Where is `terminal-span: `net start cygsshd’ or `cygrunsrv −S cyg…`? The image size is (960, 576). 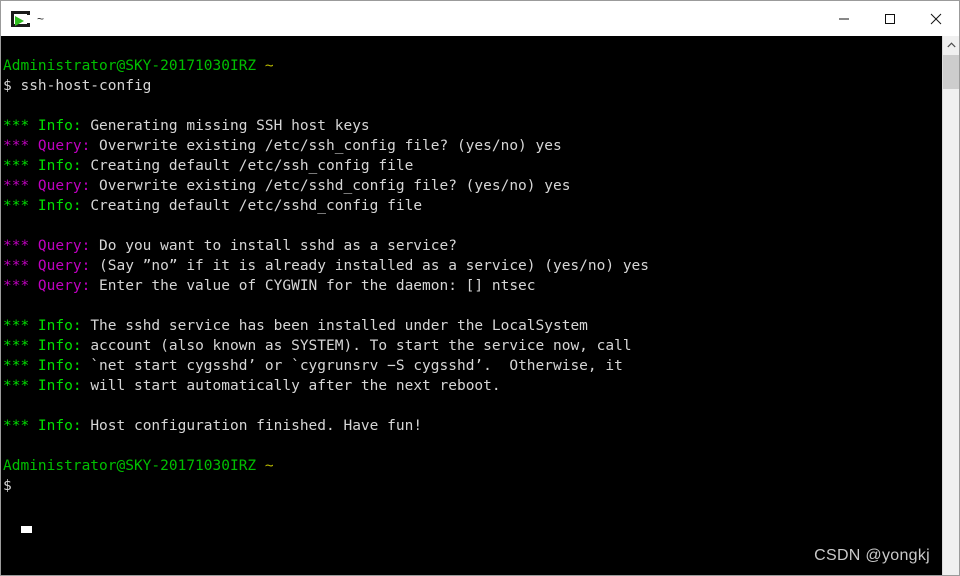 terminal-span: `net start cygsshd’ or `cygrunsrv −S cyg… is located at coordinates (356, 366).